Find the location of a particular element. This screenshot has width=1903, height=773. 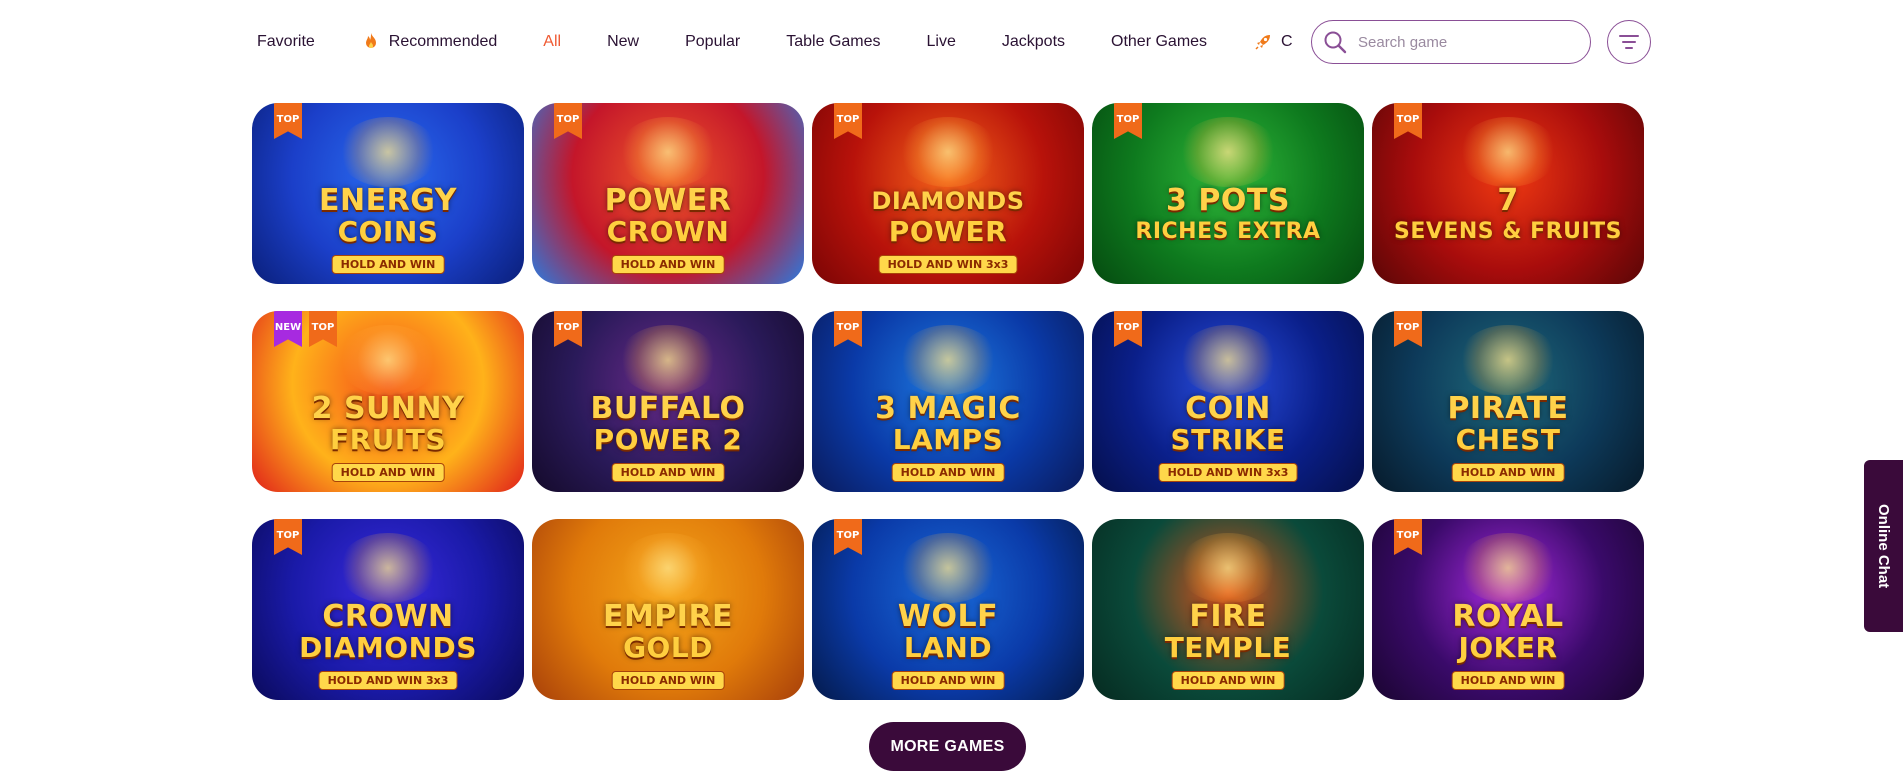

game-title-line2: Crown is located at coordinates (668, 231).